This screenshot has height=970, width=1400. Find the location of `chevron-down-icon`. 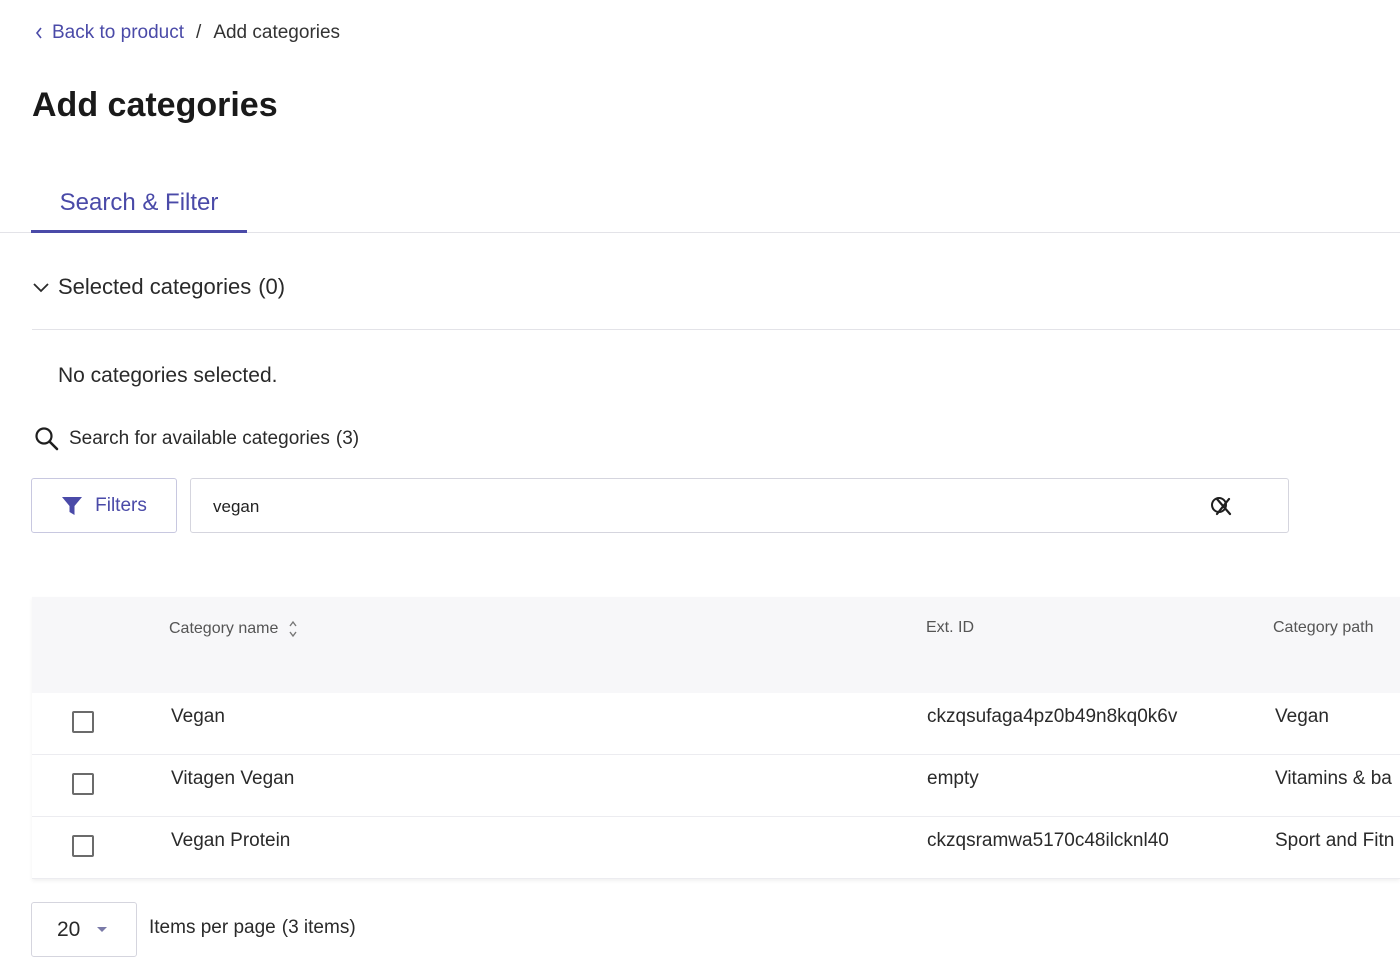

chevron-down-icon is located at coordinates (41, 288).